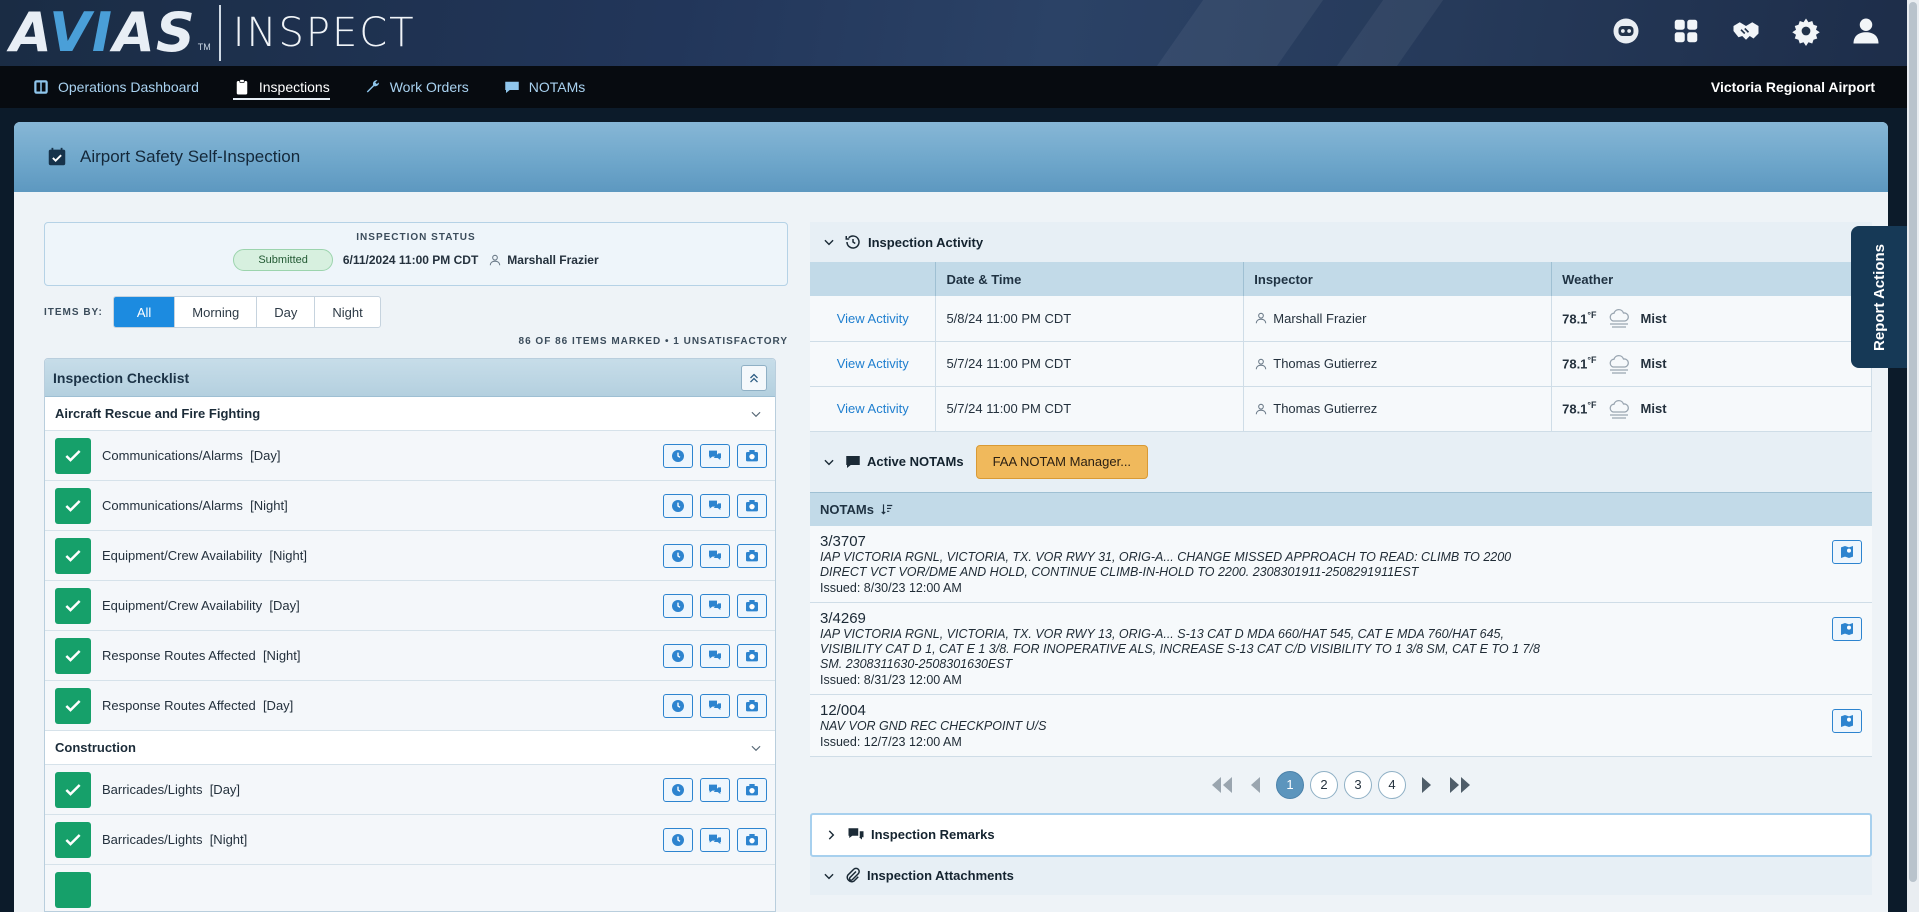 This screenshot has height=912, width=1919. What do you see at coordinates (1392, 784) in the screenshot?
I see `page-button-4: 4` at bounding box center [1392, 784].